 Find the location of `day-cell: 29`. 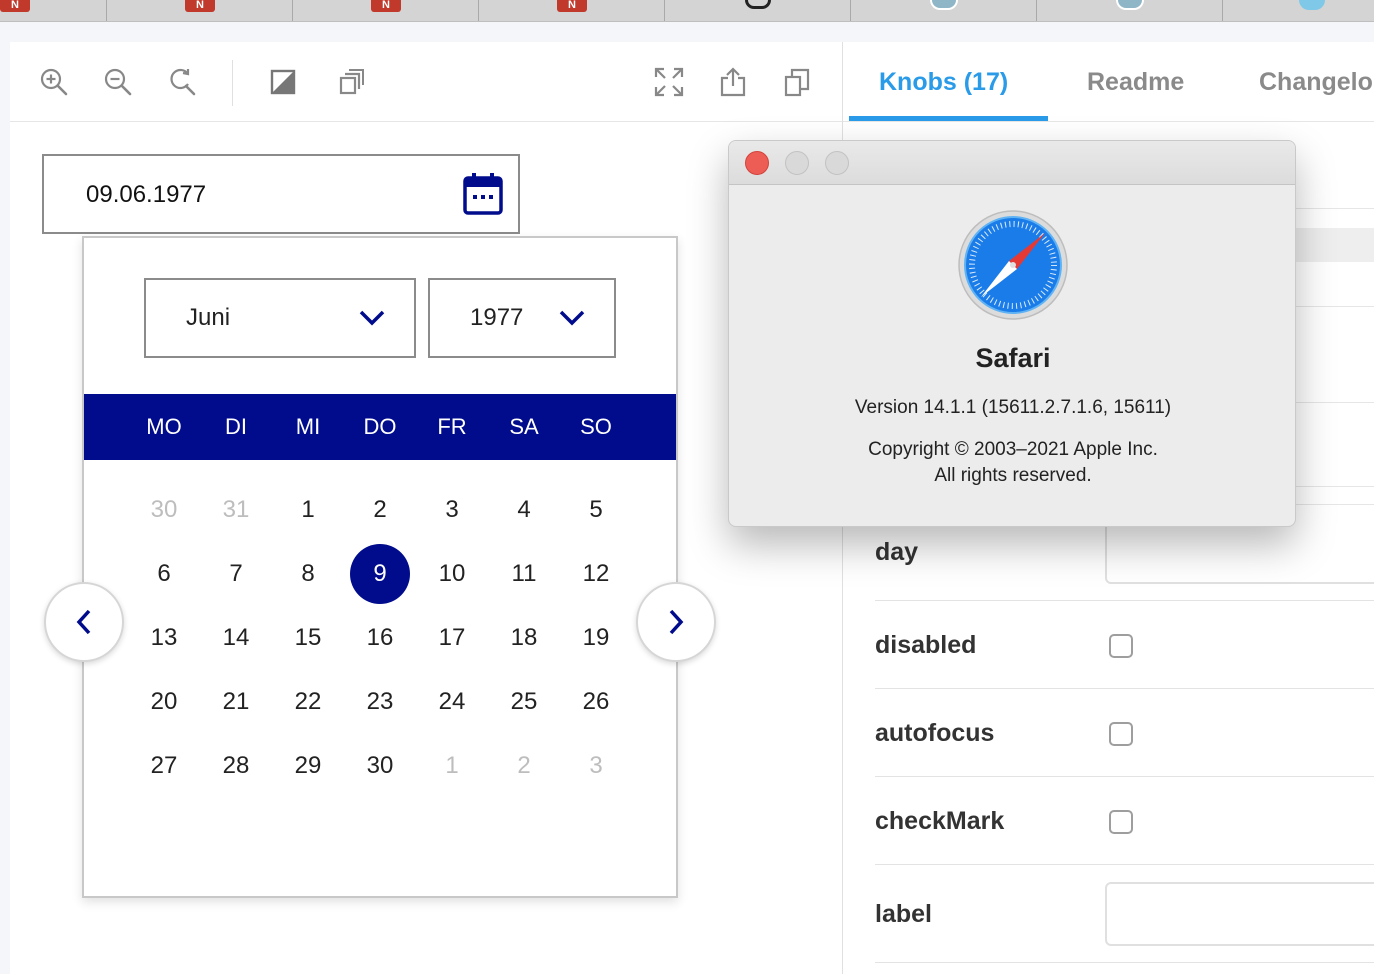

day-cell: 29 is located at coordinates (308, 766).